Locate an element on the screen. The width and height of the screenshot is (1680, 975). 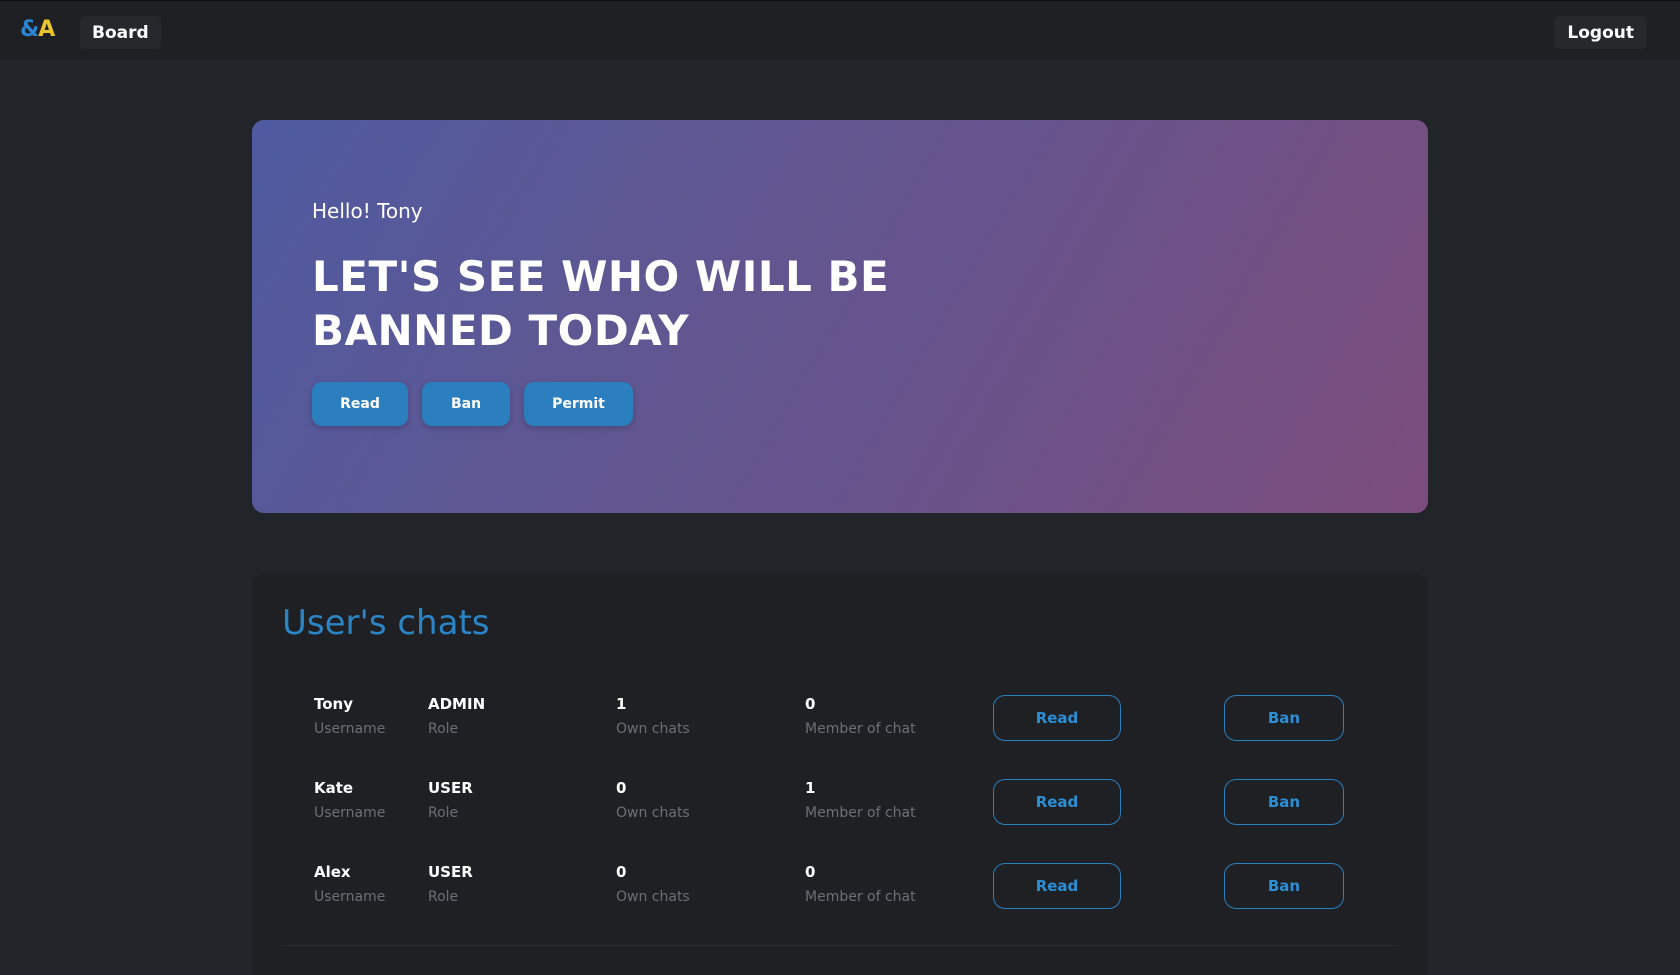
member-of-chat-value: 1 is located at coordinates (810, 788).